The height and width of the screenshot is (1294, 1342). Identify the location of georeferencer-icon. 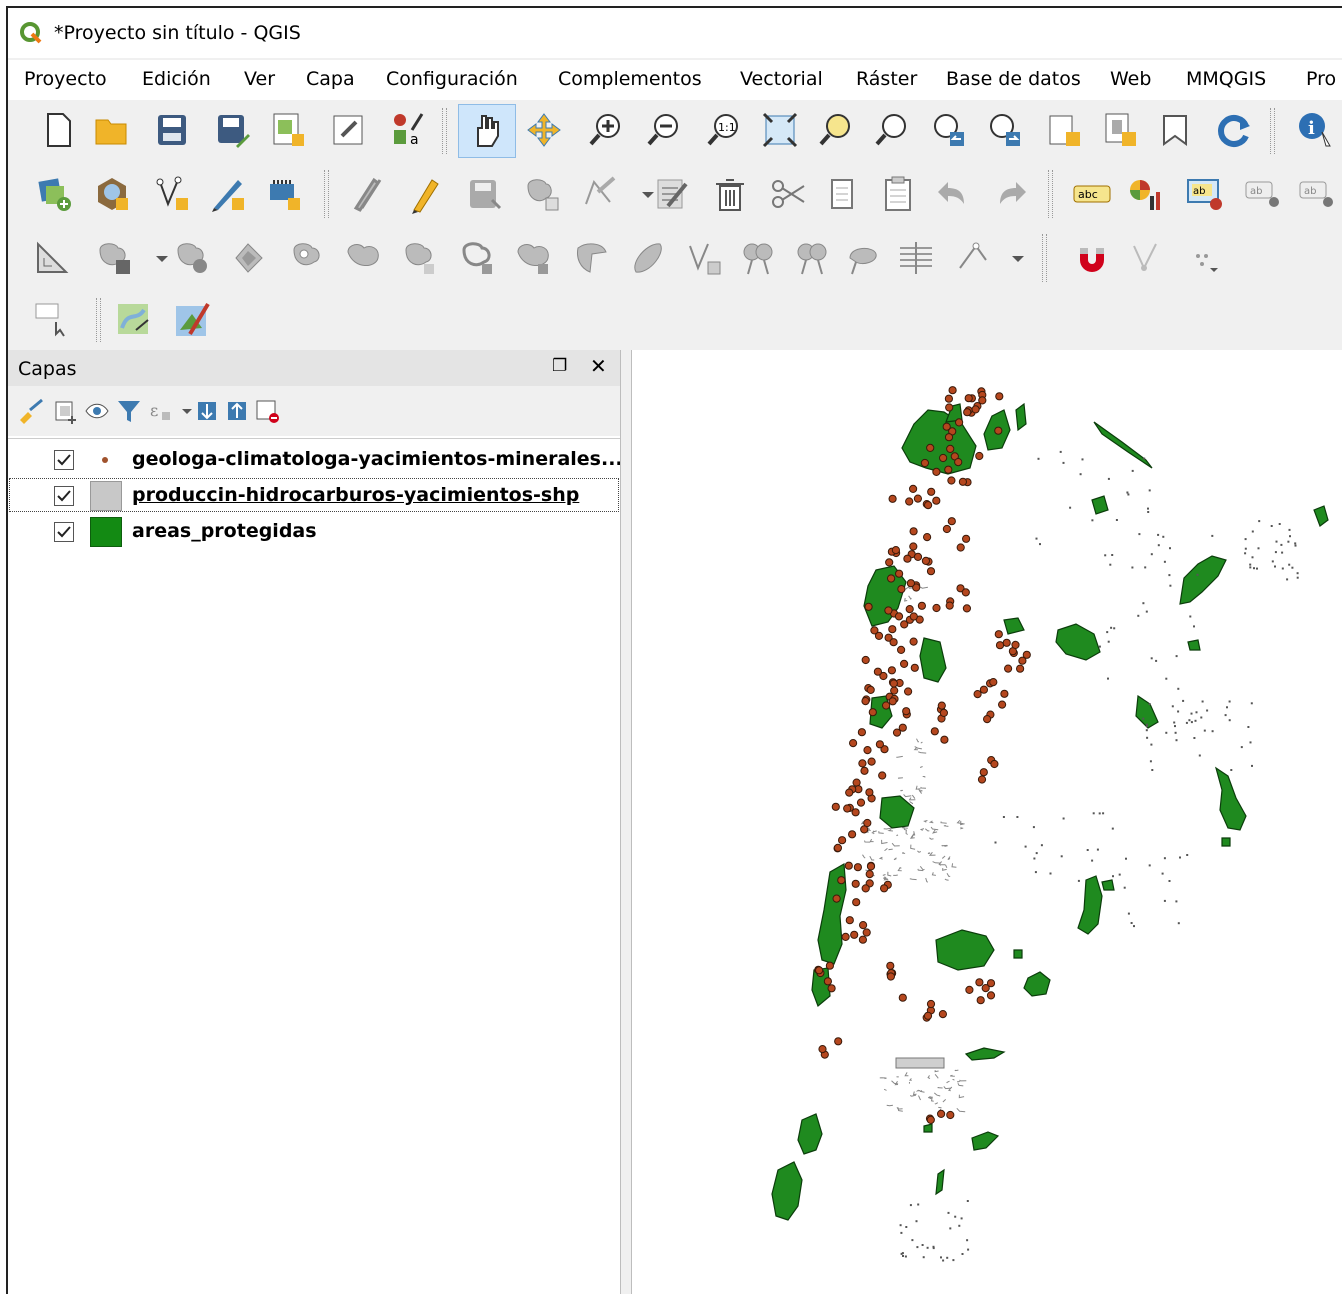
(134, 320).